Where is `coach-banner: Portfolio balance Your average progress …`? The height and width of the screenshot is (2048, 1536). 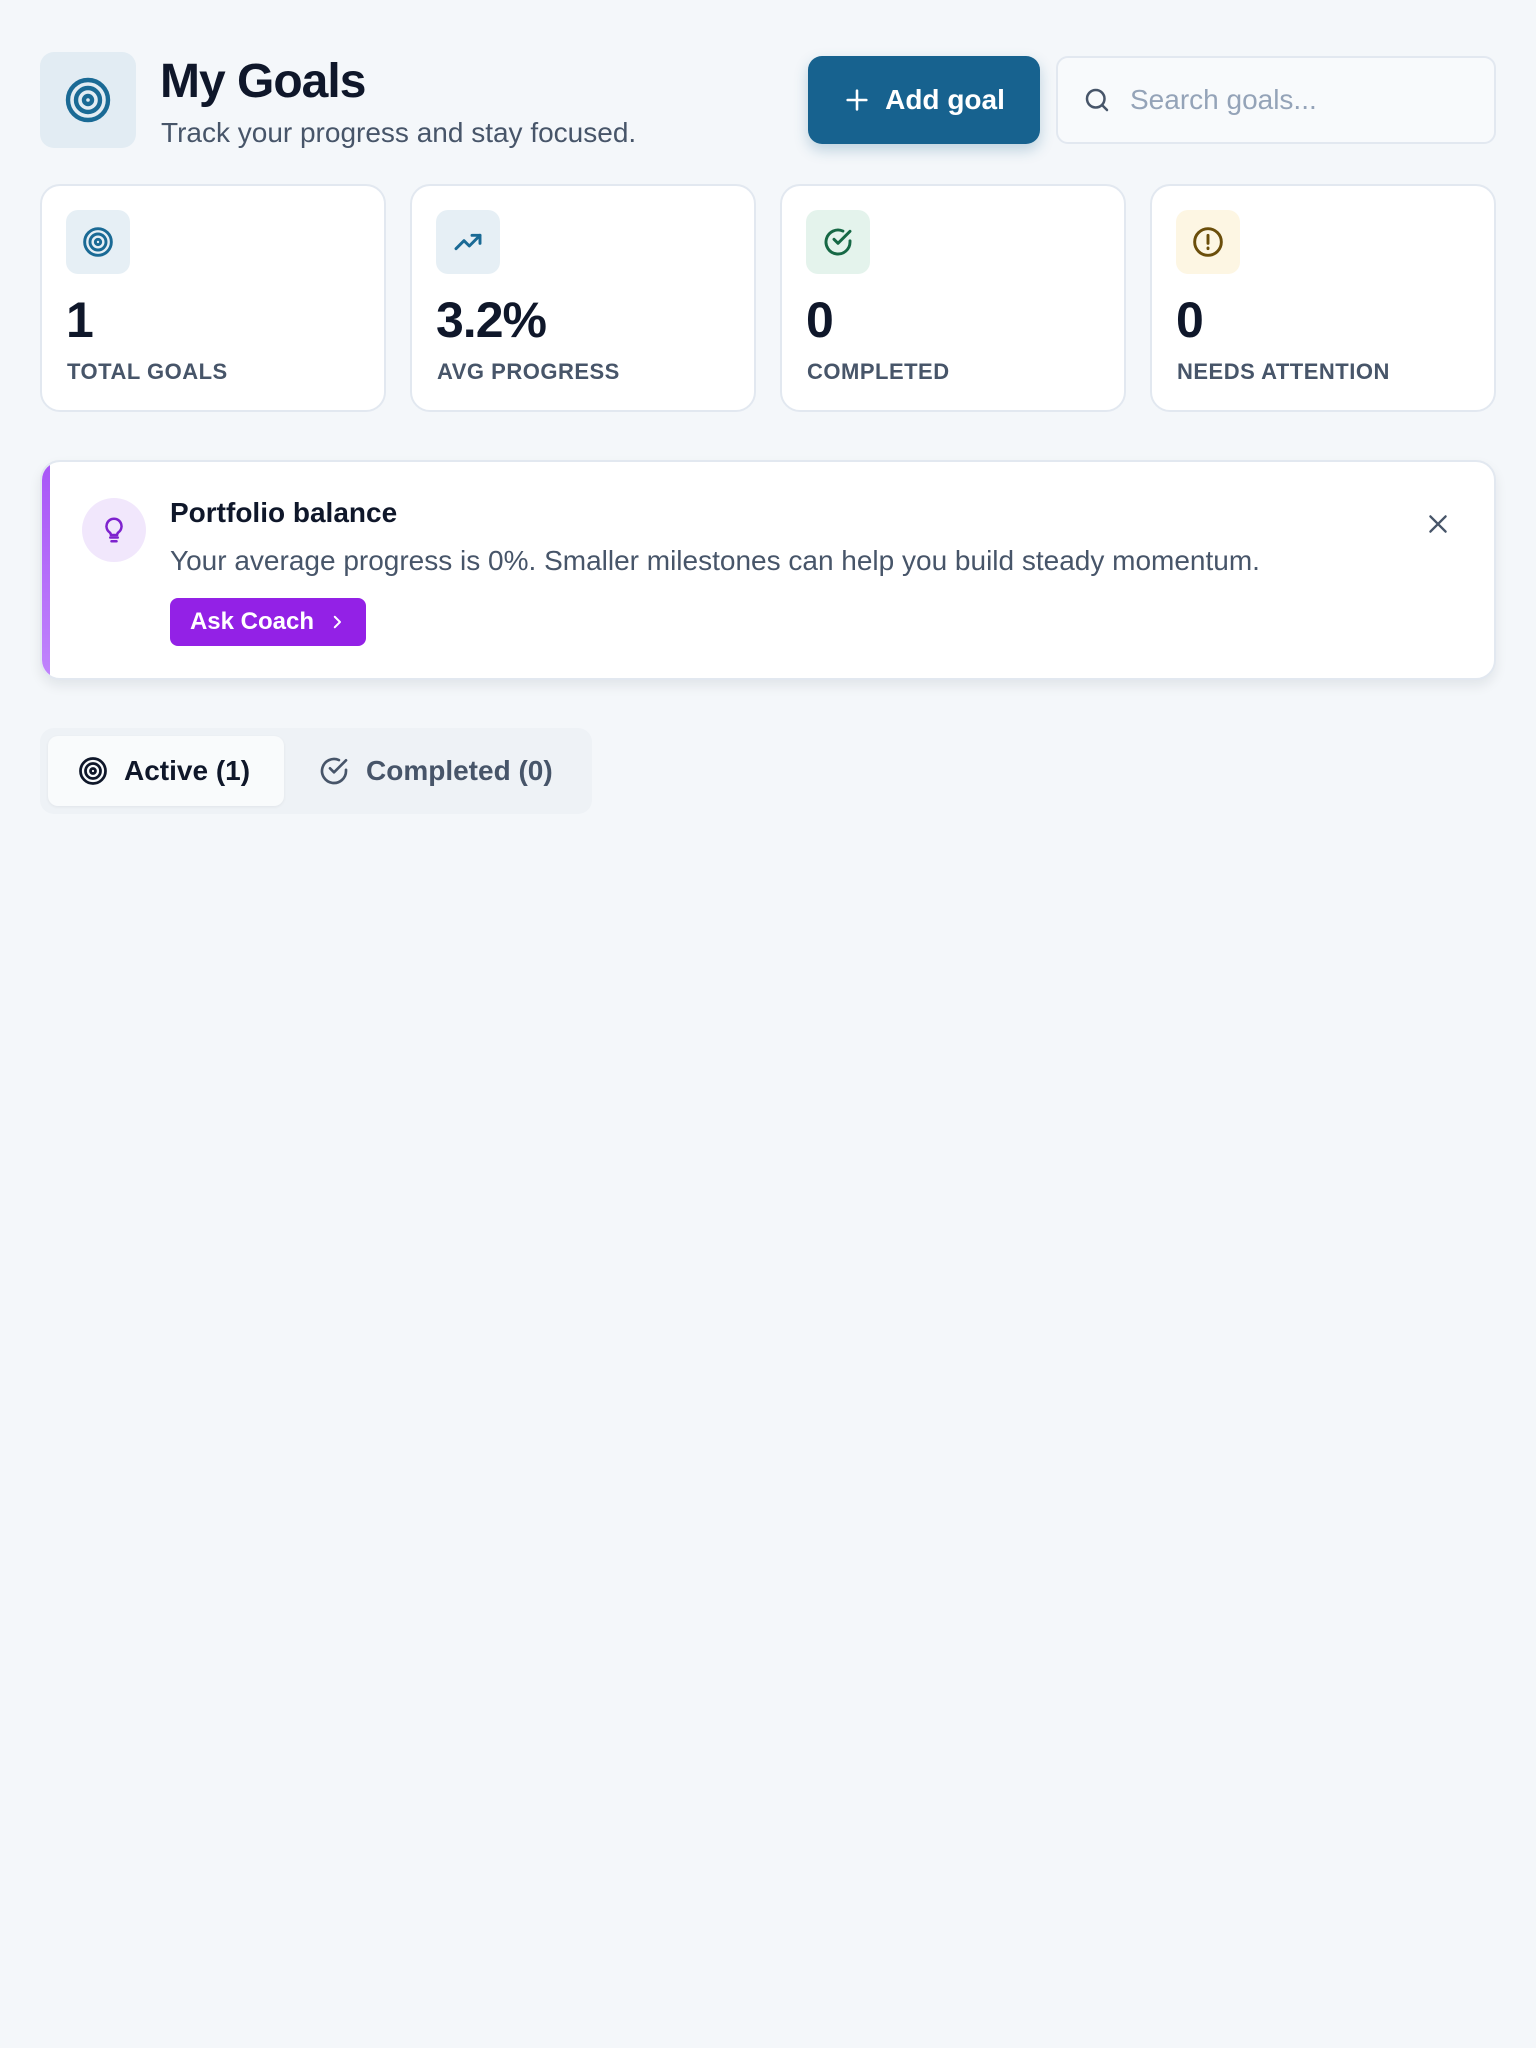
coach-banner: Portfolio balance Your average progress … is located at coordinates (768, 570).